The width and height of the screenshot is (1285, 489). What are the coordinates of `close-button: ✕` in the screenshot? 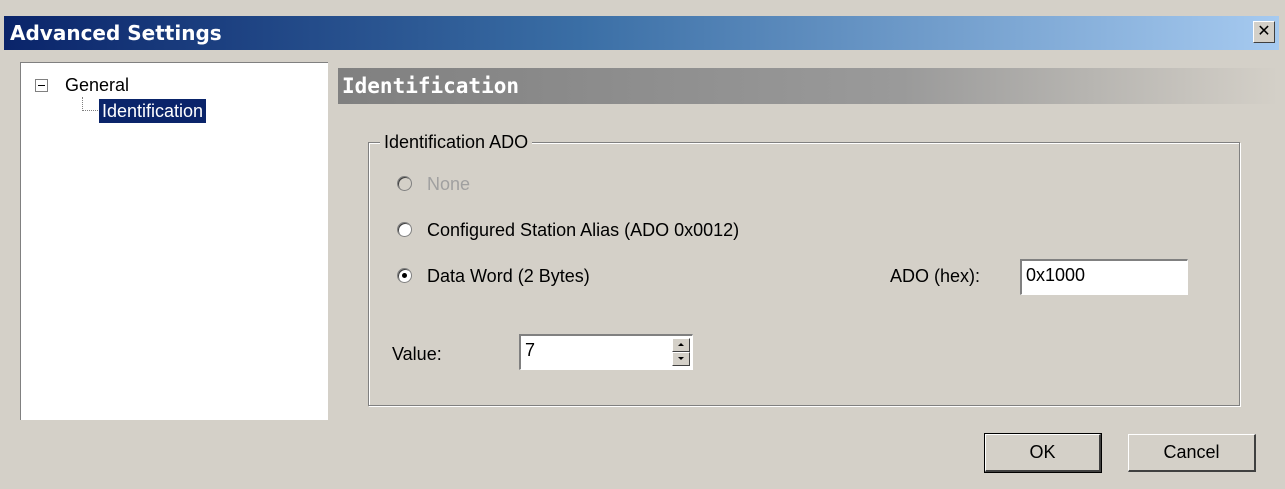 It's located at (1264, 32).